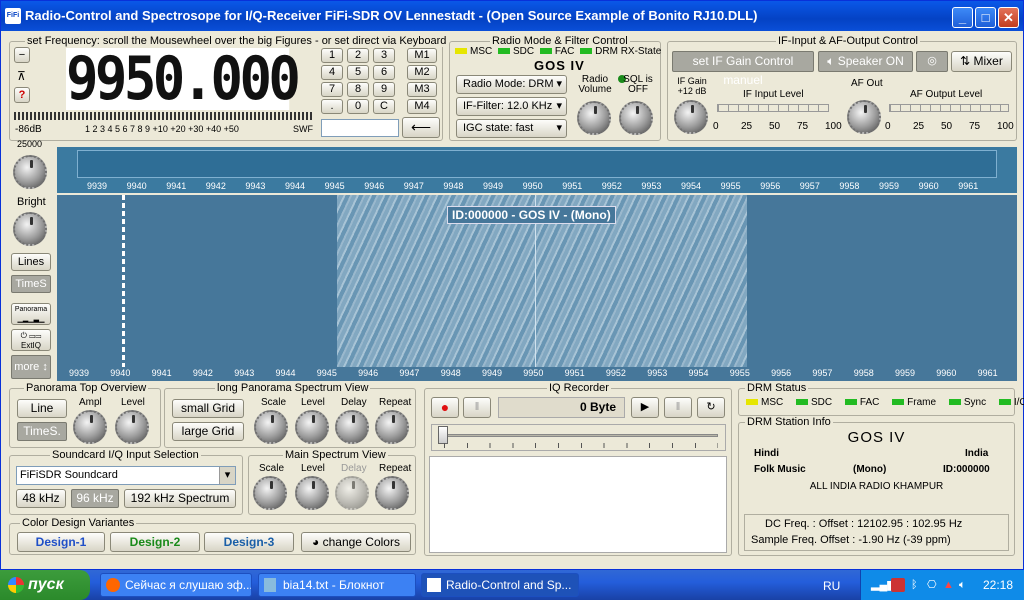 The height and width of the screenshot is (600, 1024). I want to click on frequency-tick: 9946, so click(374, 186).